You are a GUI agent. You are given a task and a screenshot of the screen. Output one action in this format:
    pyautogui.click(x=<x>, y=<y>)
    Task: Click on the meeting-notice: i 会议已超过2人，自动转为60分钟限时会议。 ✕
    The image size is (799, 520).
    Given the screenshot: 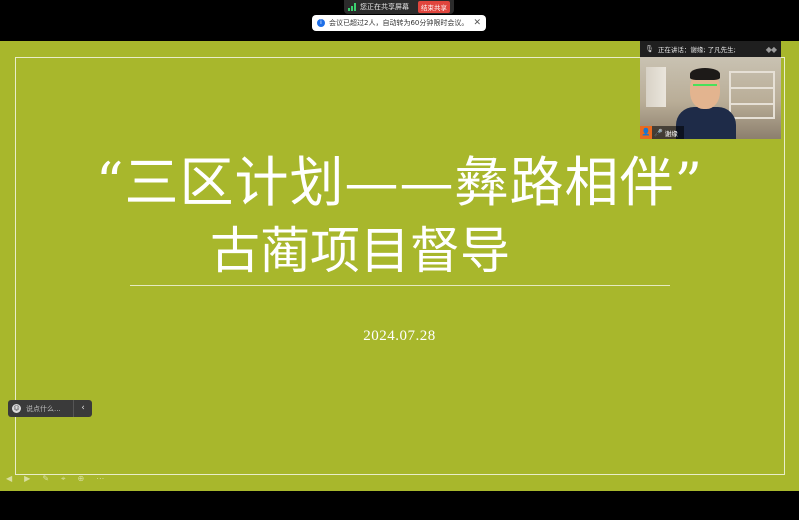 What is the action you would take?
    pyautogui.click(x=399, y=23)
    